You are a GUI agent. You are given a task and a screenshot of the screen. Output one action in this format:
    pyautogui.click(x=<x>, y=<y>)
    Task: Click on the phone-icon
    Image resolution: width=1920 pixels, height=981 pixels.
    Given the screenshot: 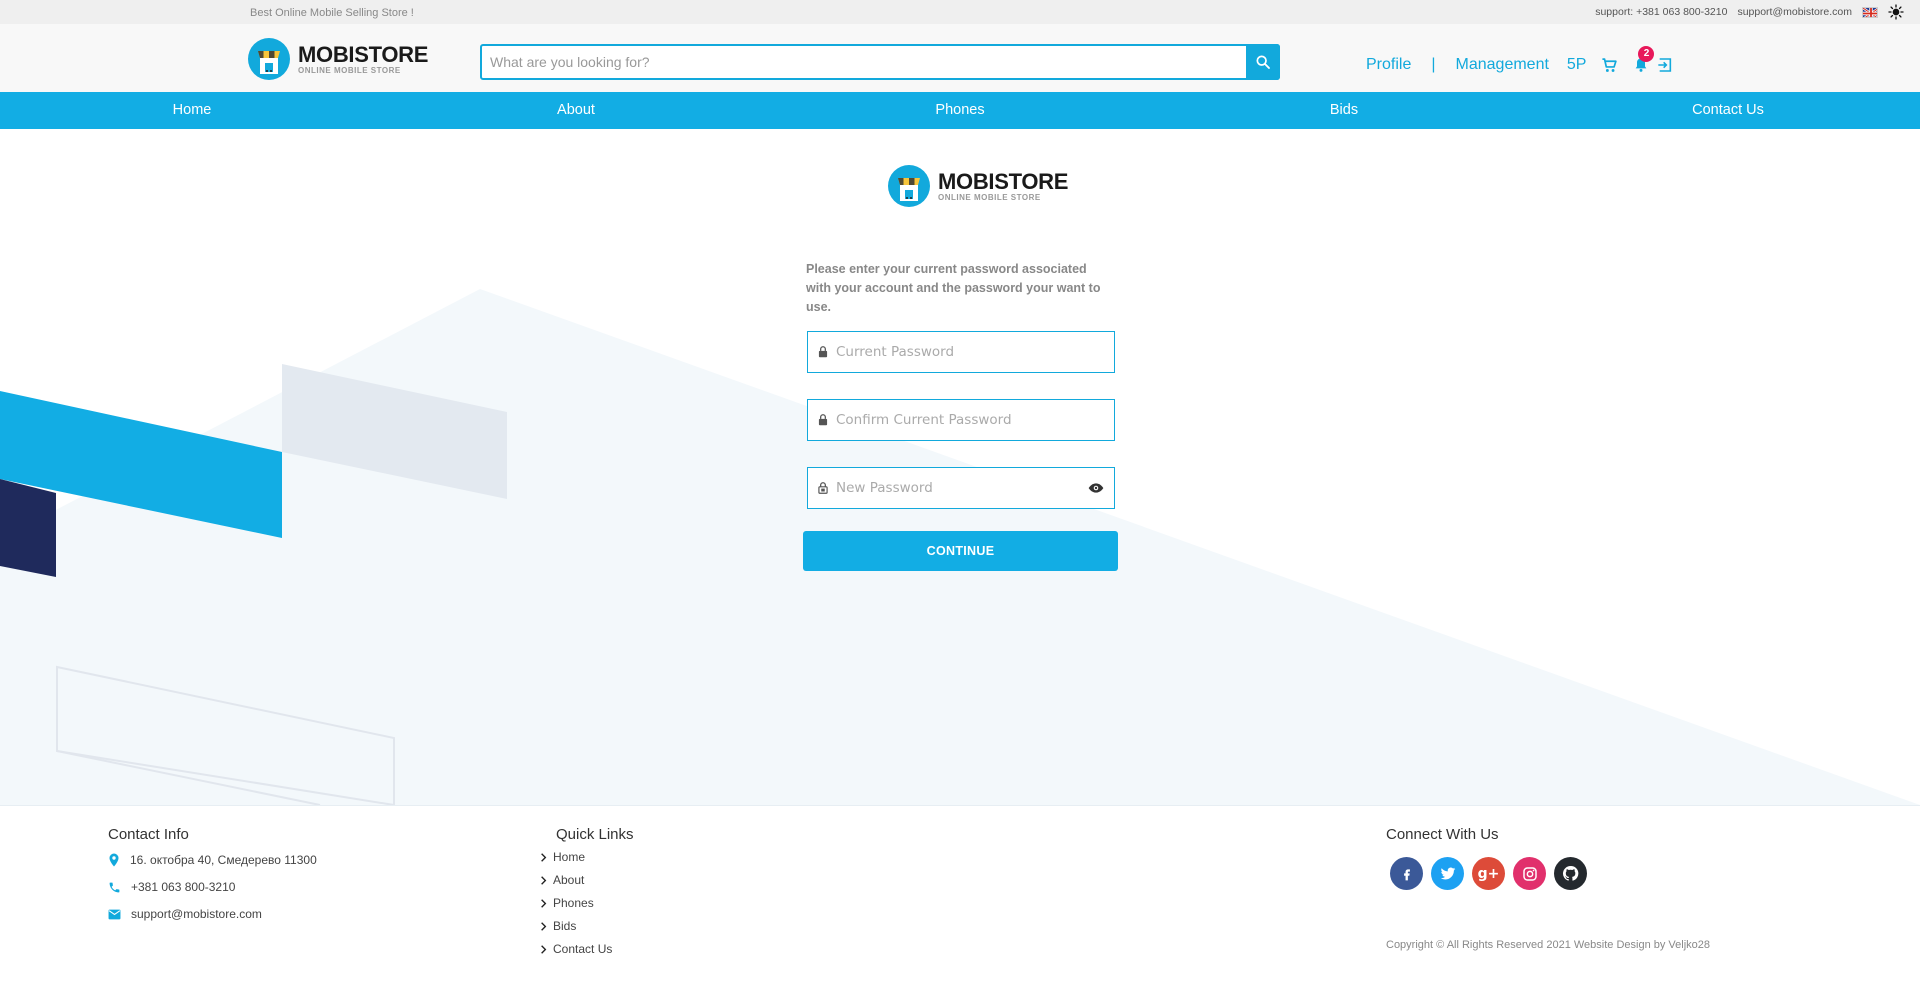 What is the action you would take?
    pyautogui.click(x=114, y=887)
    